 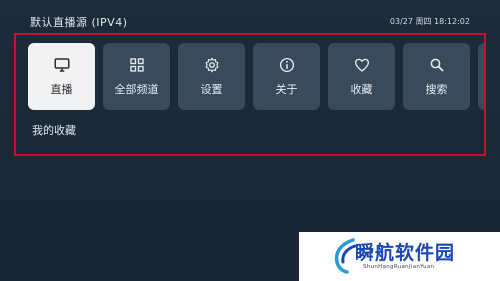 I want to click on grid-icon, so click(x=136, y=65).